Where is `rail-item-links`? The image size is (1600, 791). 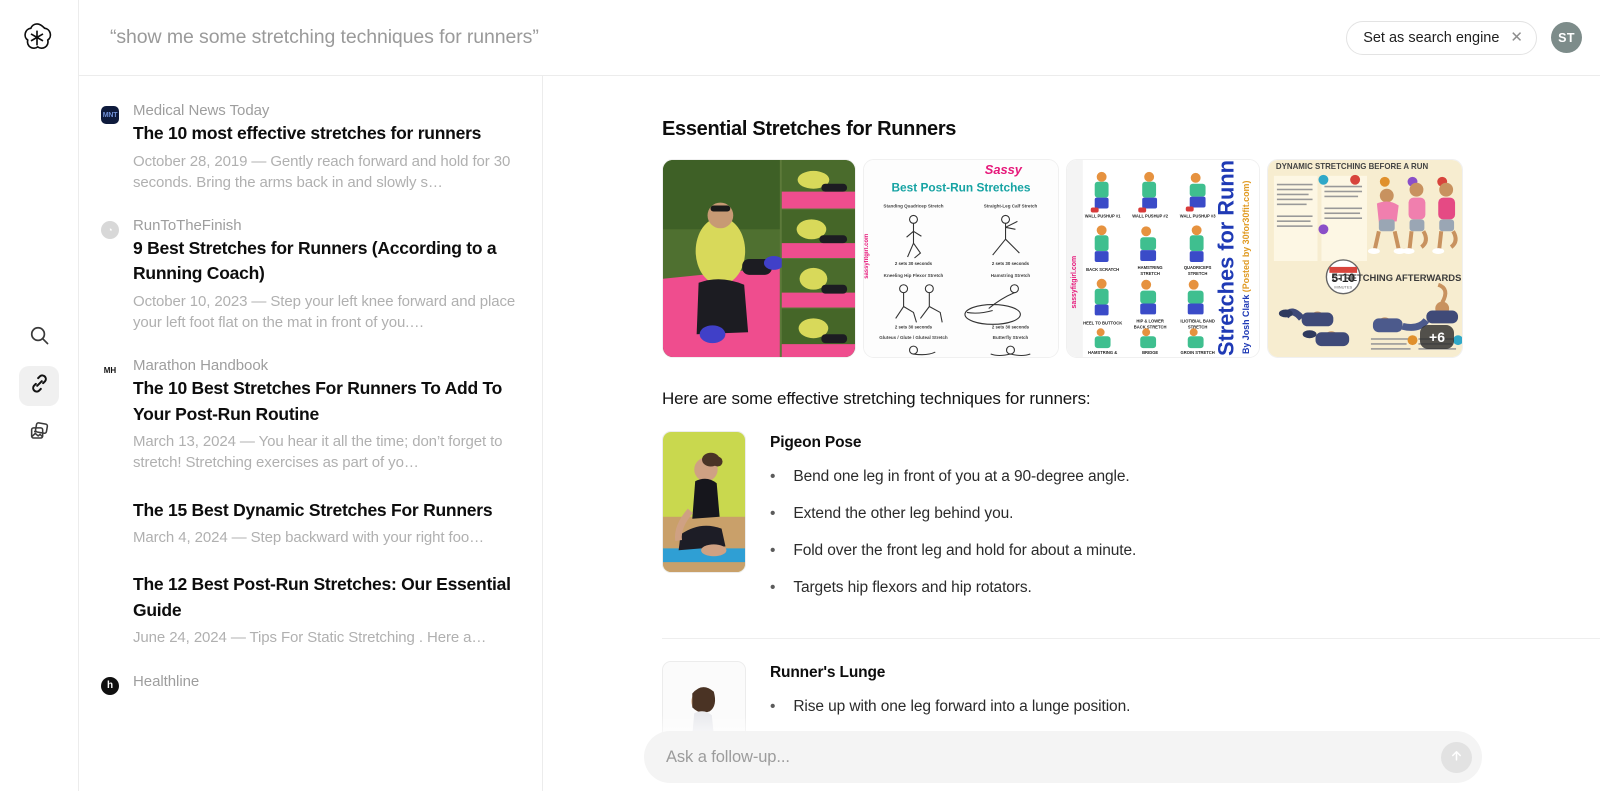 rail-item-links is located at coordinates (39, 386).